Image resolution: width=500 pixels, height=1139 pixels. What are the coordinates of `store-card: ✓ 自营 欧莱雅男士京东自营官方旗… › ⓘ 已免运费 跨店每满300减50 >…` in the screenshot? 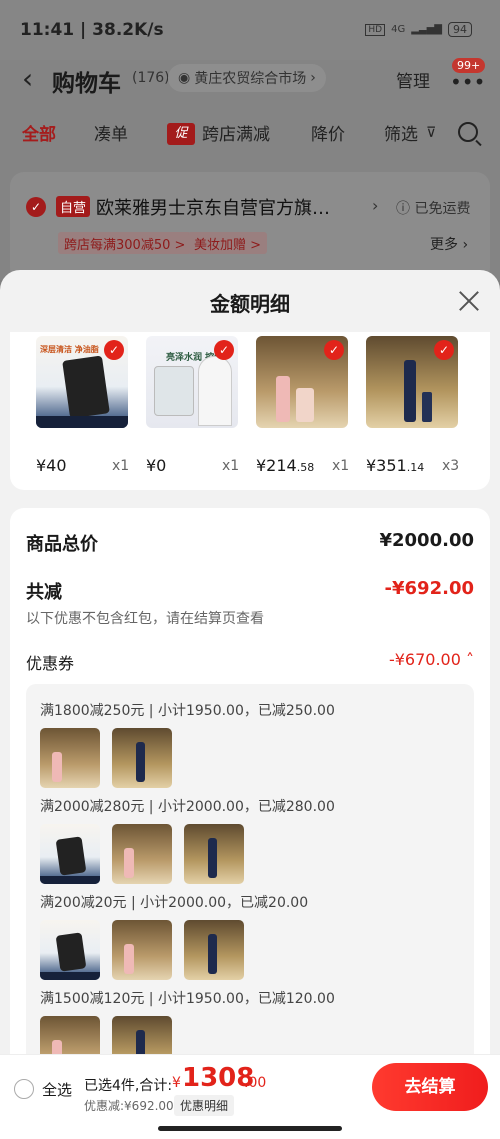 It's located at (250, 227).